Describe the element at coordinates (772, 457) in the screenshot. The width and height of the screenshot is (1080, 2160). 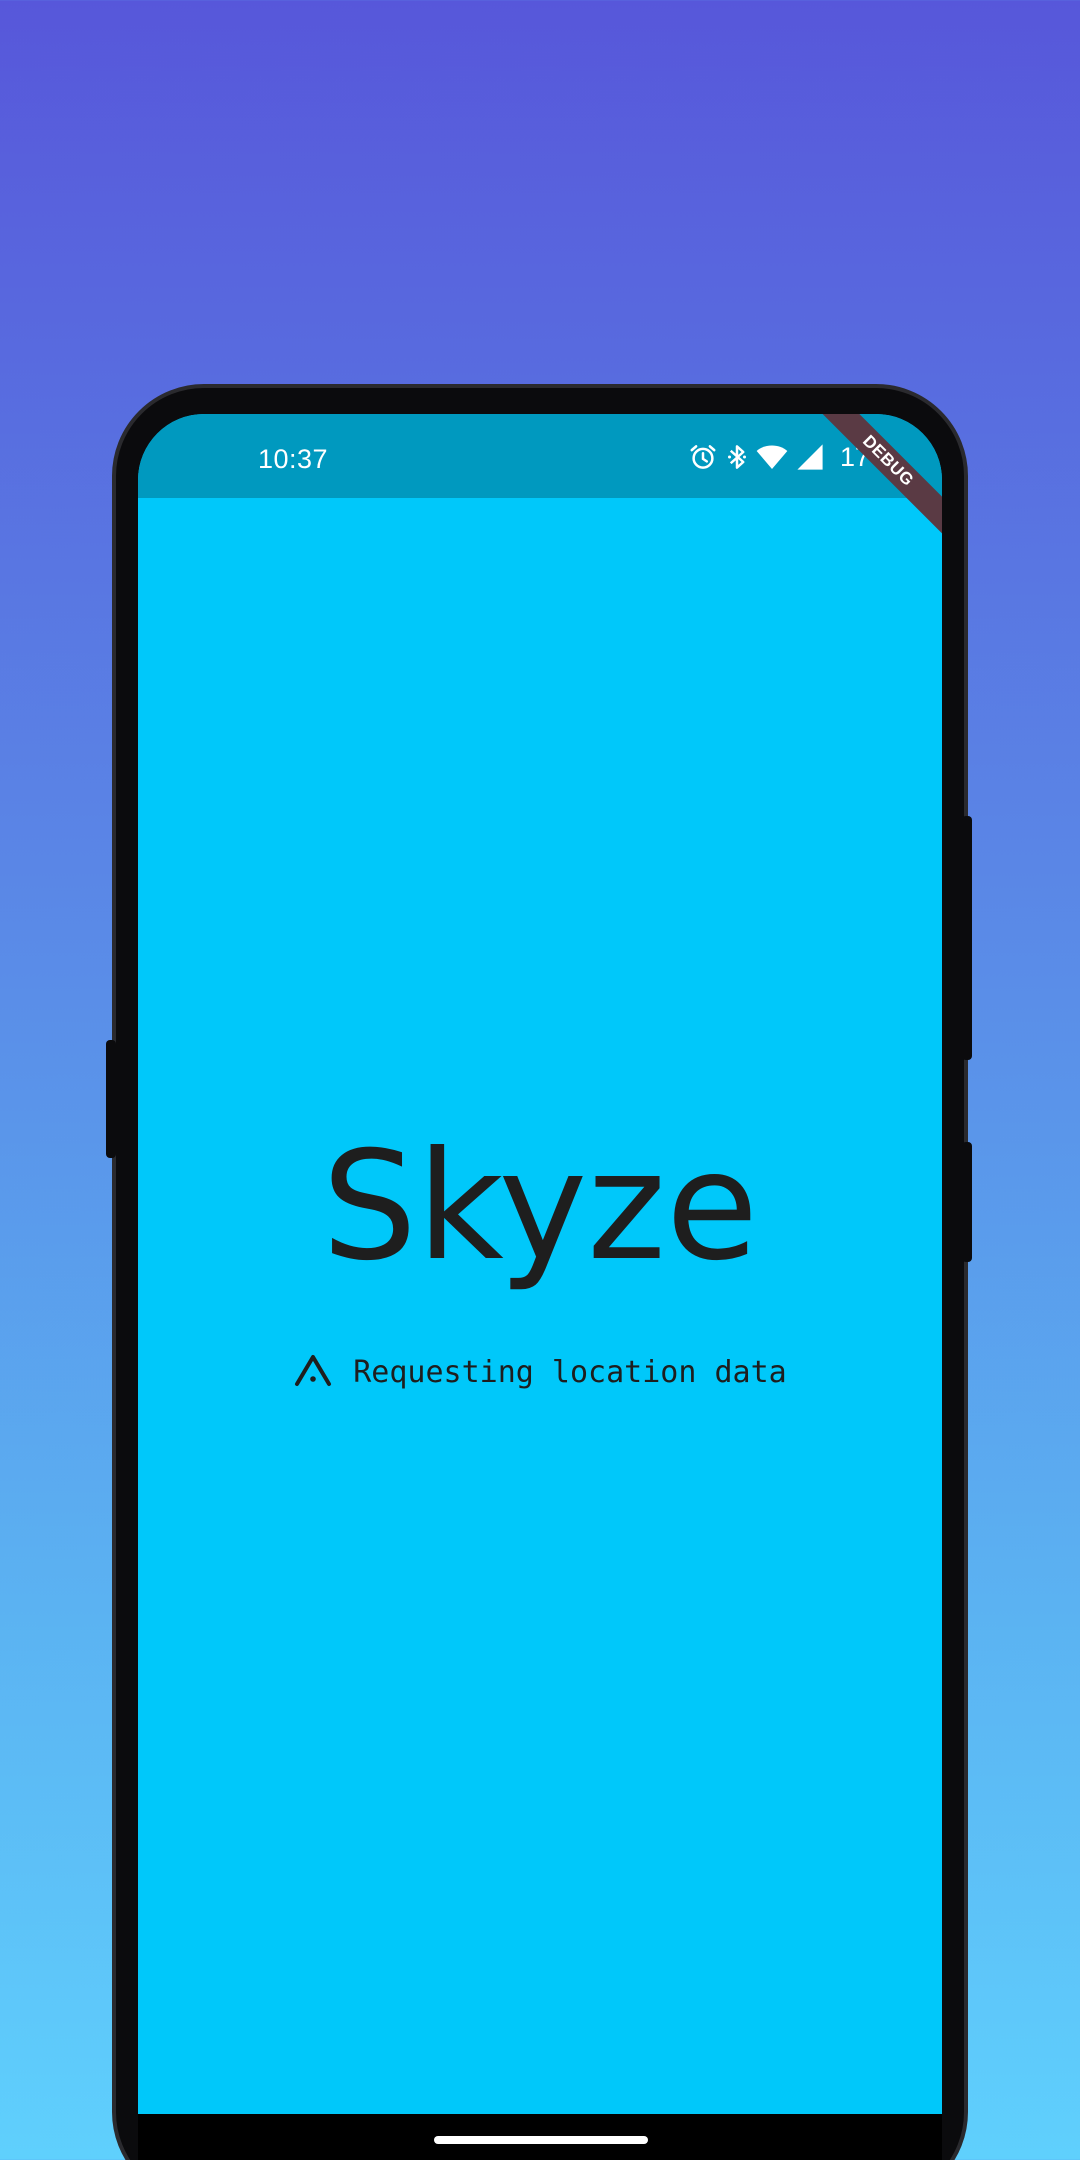
I see `wifi-icon` at that location.